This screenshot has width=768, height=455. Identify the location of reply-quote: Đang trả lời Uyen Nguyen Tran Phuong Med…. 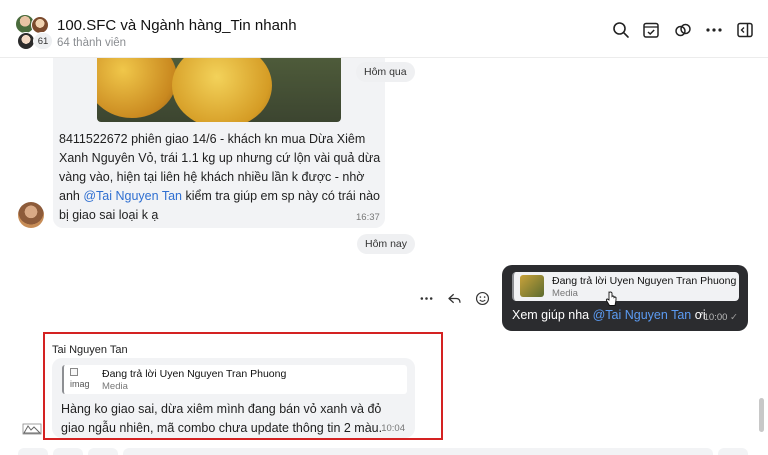
(625, 286).